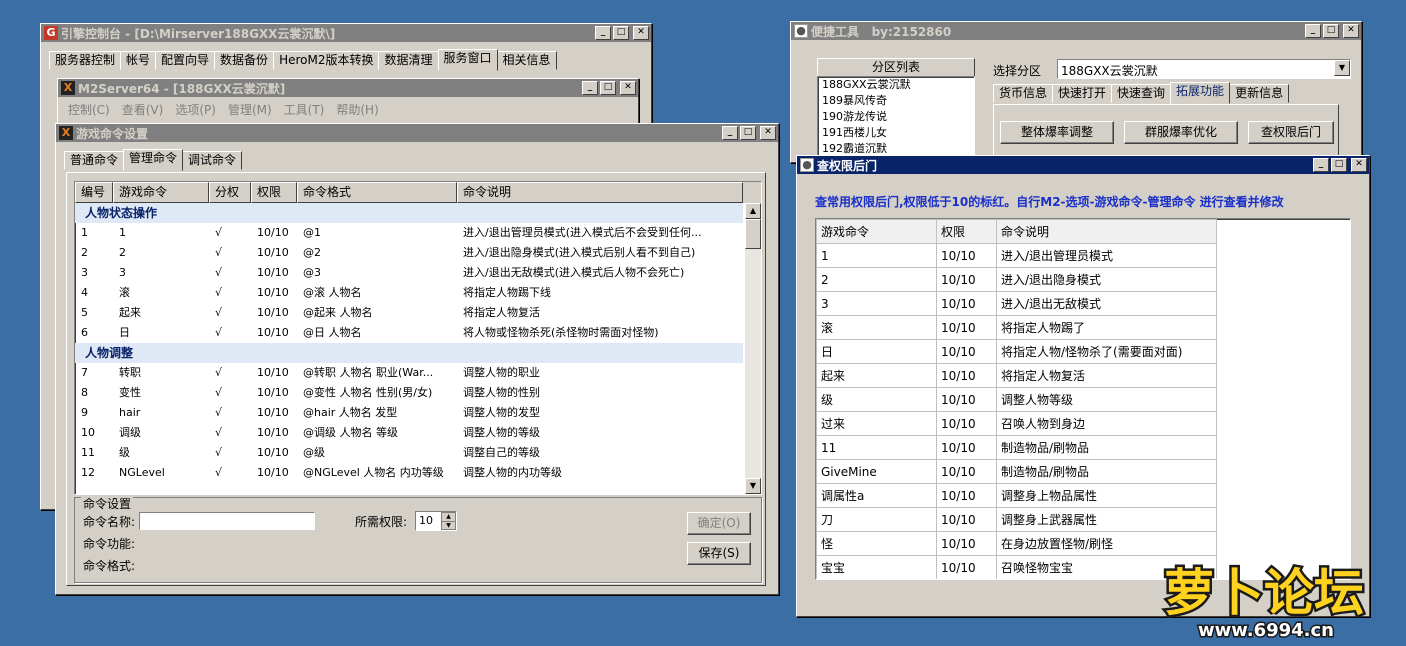  Describe the element at coordinates (409, 213) in the screenshot. I see `command-group-header: 人物状态操作` at that location.